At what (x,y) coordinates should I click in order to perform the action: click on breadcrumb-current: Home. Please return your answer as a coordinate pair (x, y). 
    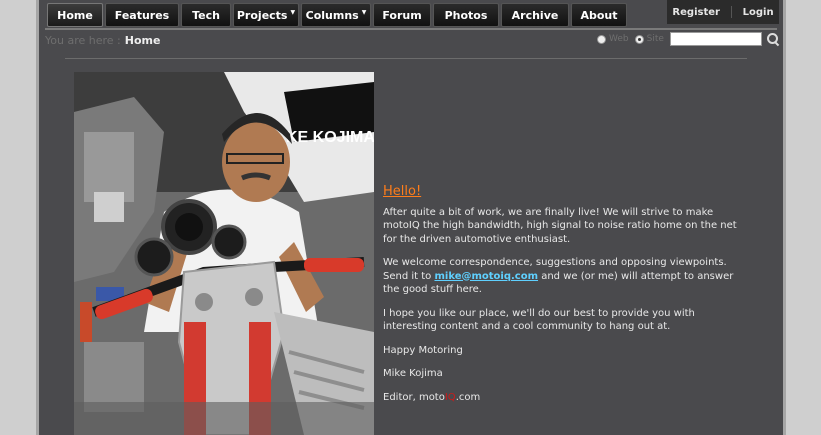
    Looking at the image, I should click on (143, 40).